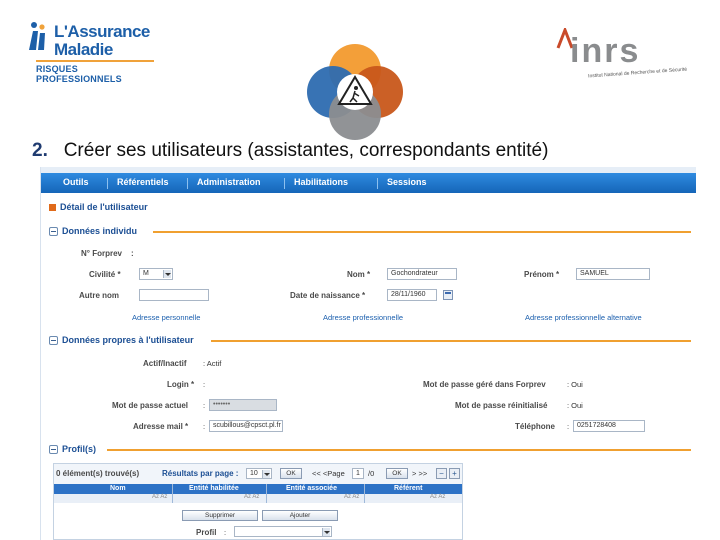  Describe the element at coordinates (98, 473) in the screenshot. I see `results-count: 0 élément(s) trouvé(s)` at that location.